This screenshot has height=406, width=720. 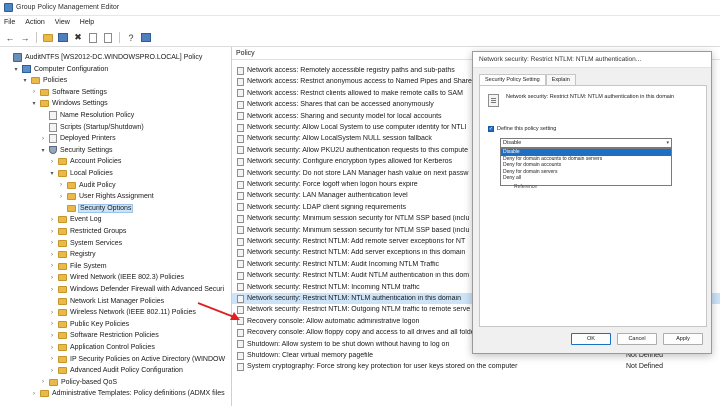 I want to click on policy-value-select: Disable ▾, so click(x=586, y=143).